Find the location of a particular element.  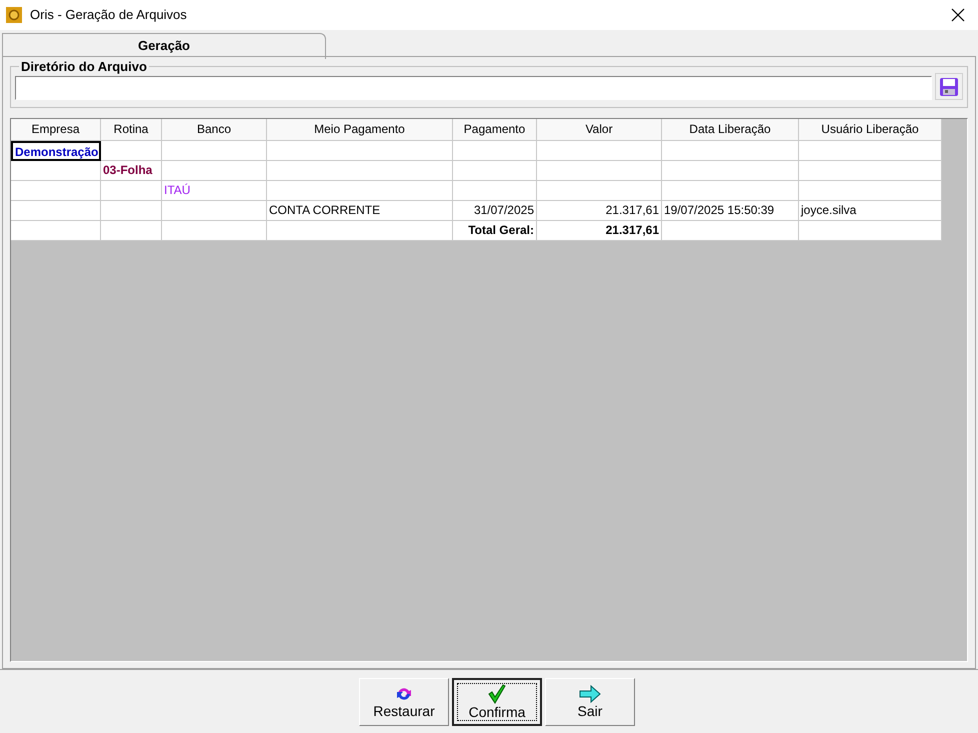

table-cell: Total Geral: is located at coordinates (495, 231).